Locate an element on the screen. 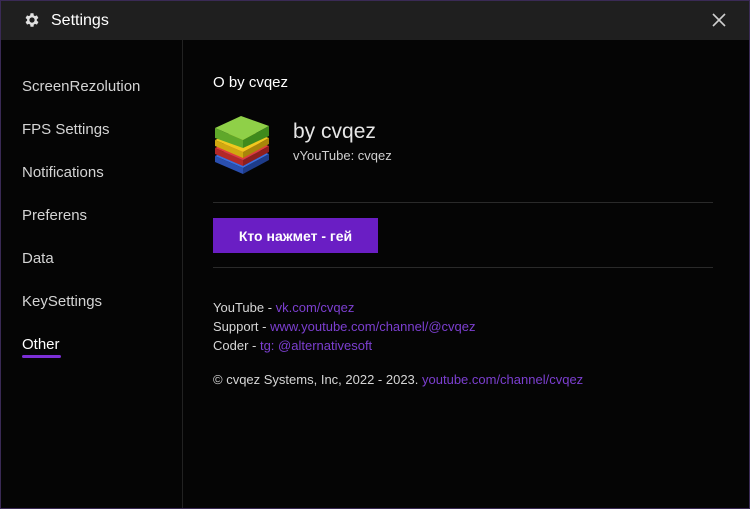  sidebar-item-screen-resolution: ScreenRezolution is located at coordinates (81, 86).